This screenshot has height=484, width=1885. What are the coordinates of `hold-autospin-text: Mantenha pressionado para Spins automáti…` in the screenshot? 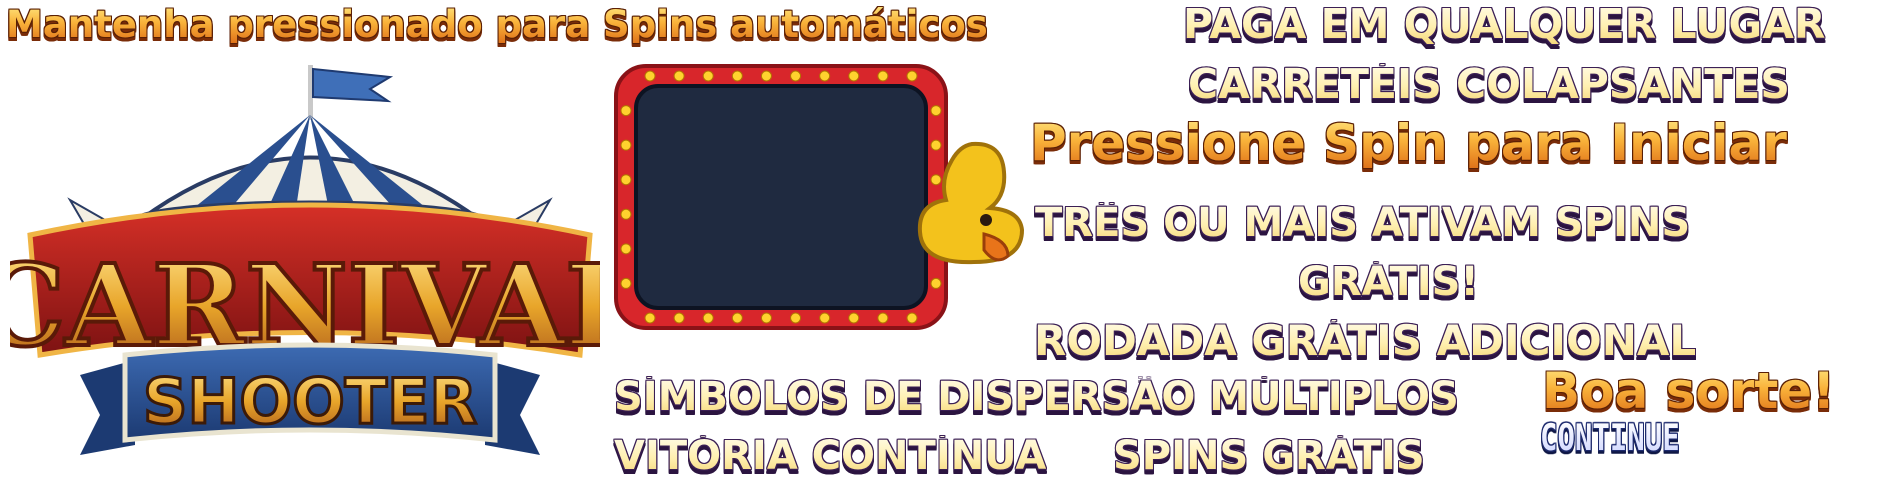 It's located at (497, 24).